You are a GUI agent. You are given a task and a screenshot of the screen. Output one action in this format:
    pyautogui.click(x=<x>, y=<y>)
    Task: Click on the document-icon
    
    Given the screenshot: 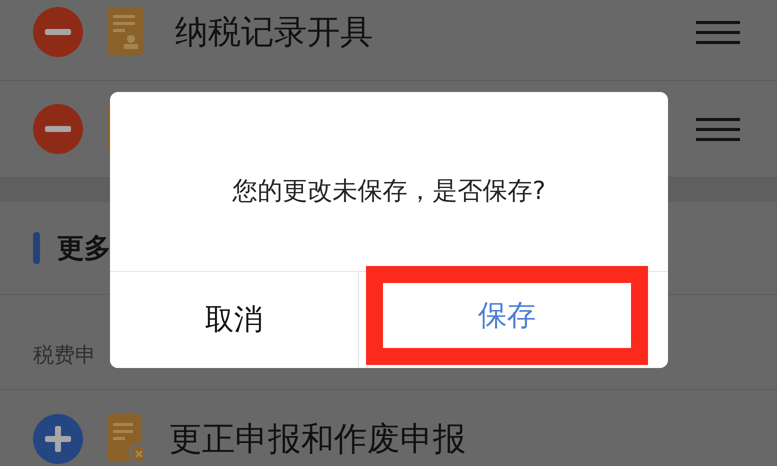 What is the action you would take?
    pyautogui.click(x=125, y=439)
    